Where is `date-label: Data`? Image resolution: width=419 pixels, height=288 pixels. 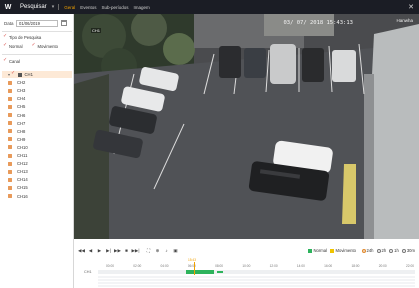 date-label: Data is located at coordinates (9, 23).